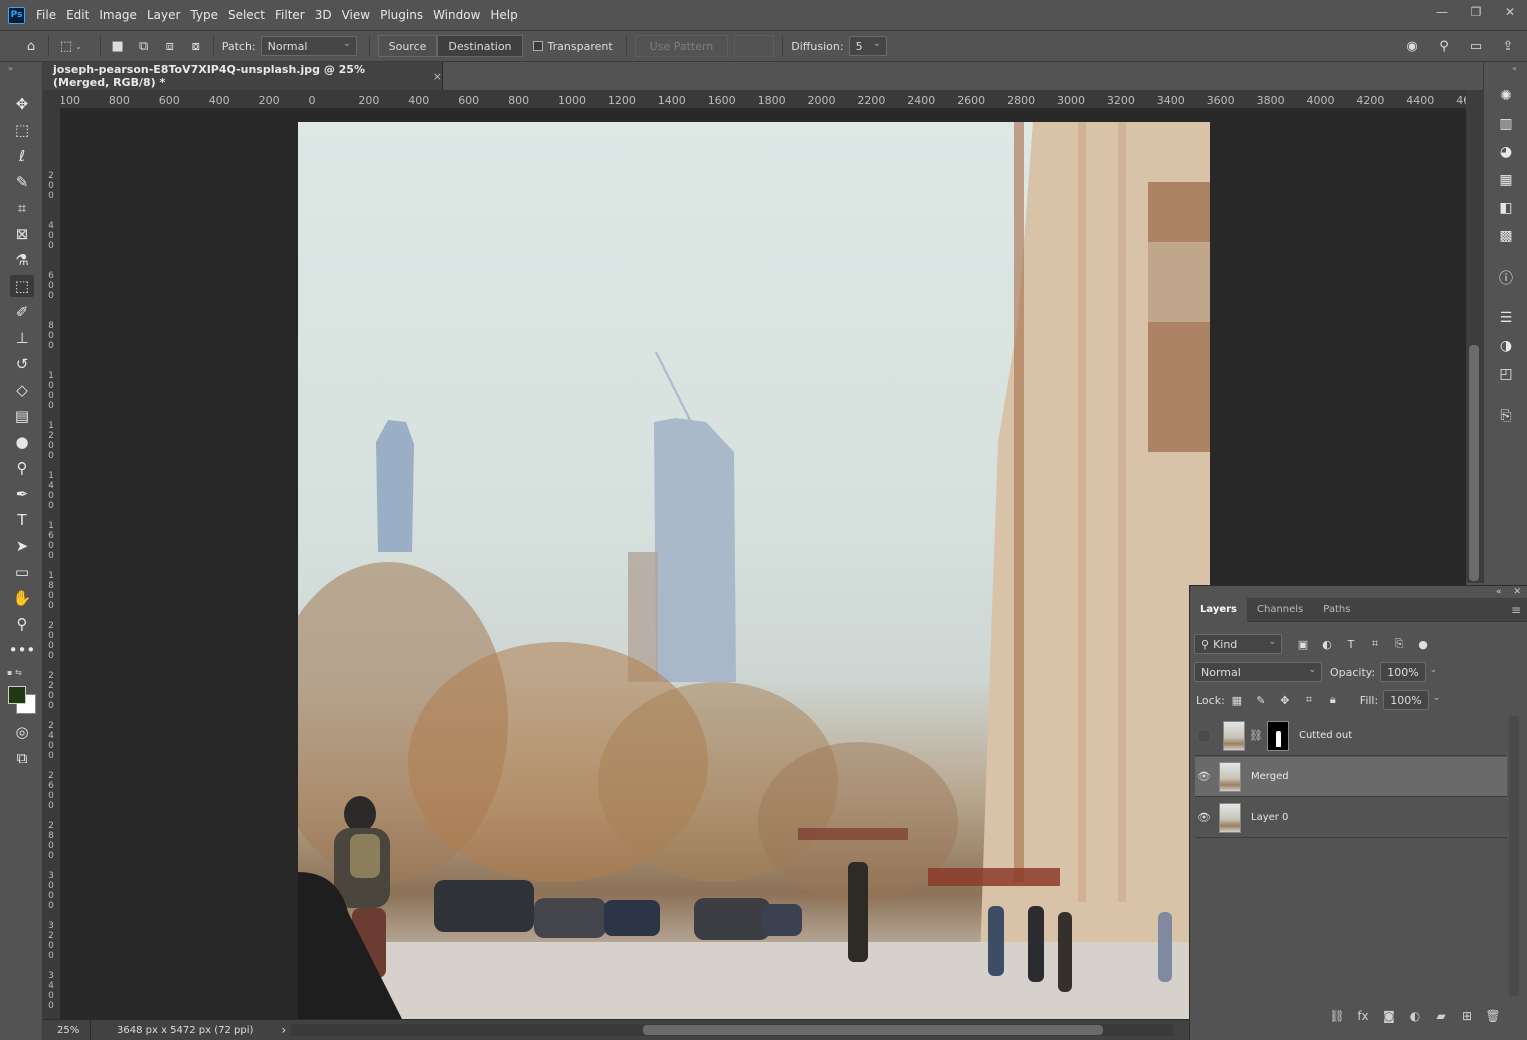  I want to click on layer-name: Merged, so click(1270, 776).